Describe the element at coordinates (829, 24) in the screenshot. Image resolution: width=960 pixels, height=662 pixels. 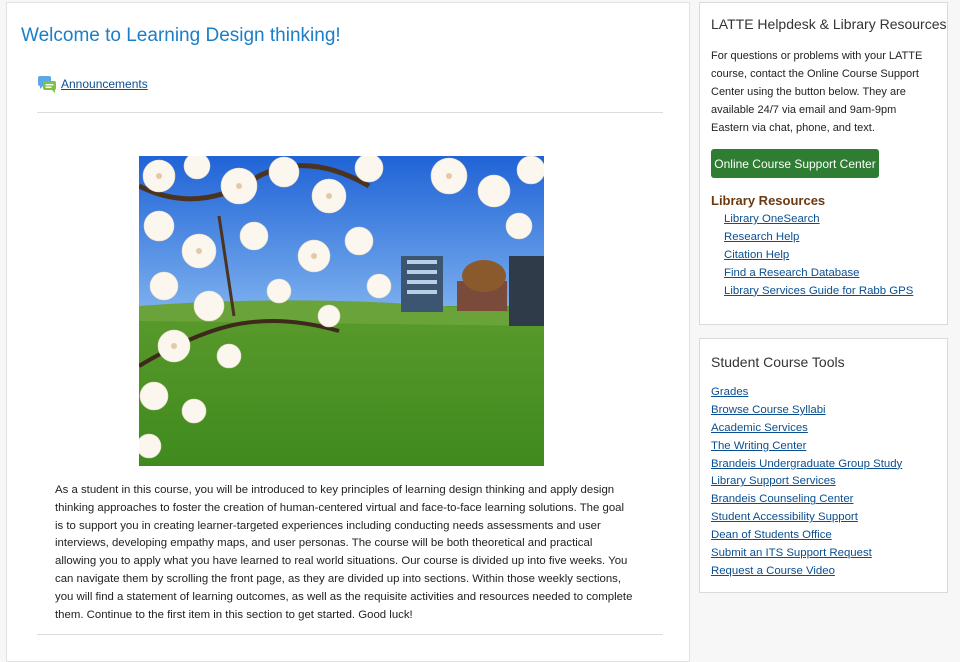
I see `helpdesk-title: LATTE Helpdesk & Library Resources` at that location.